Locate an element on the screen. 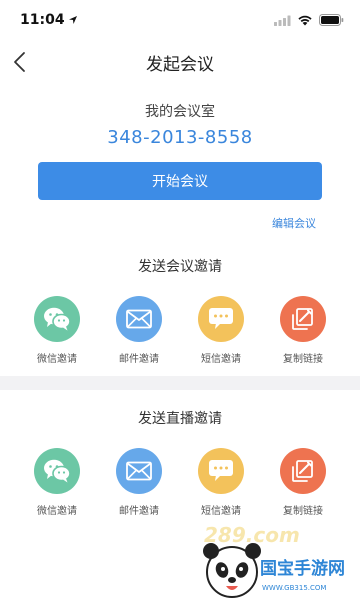 The image size is (360, 600). watermark-logo: 289.com 国宝手游网 WWW.GB315.COM is located at coordinates (278, 560).